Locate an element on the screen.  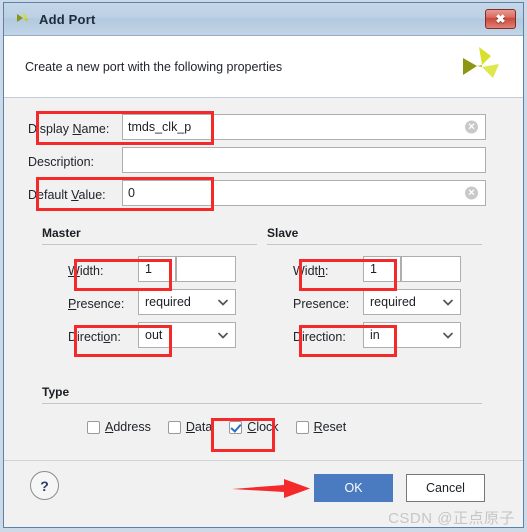
default-value-label: Default Value: is located at coordinates (67, 195).